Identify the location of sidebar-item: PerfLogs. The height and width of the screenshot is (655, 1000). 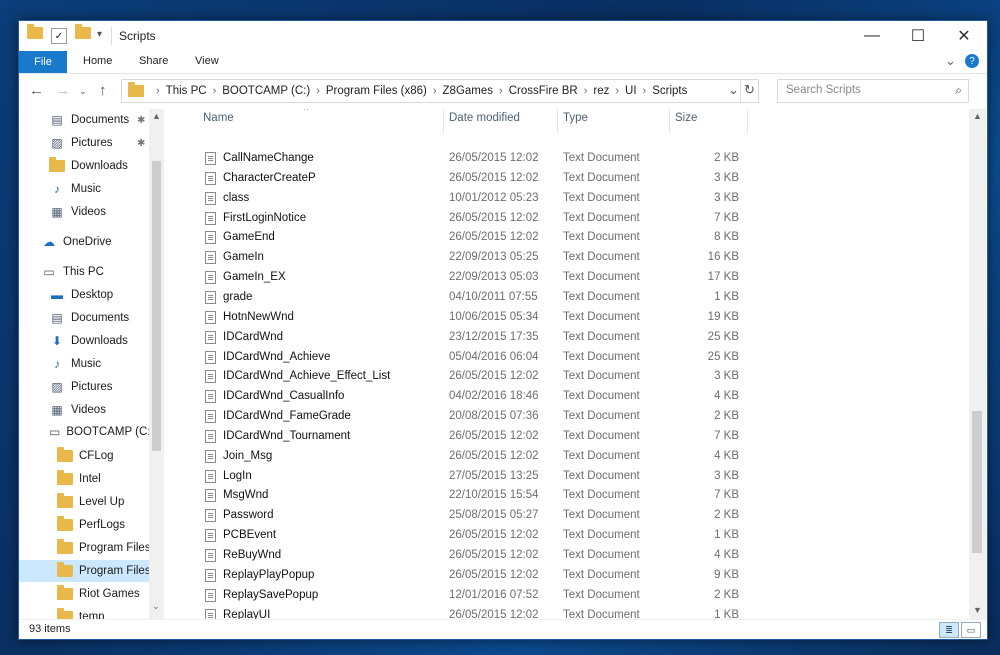
(84, 525).